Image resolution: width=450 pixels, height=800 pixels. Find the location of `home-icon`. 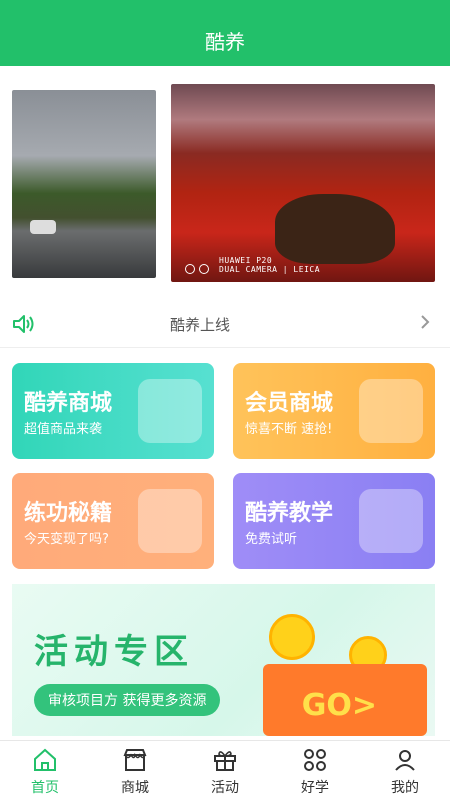

home-icon is located at coordinates (45, 760).